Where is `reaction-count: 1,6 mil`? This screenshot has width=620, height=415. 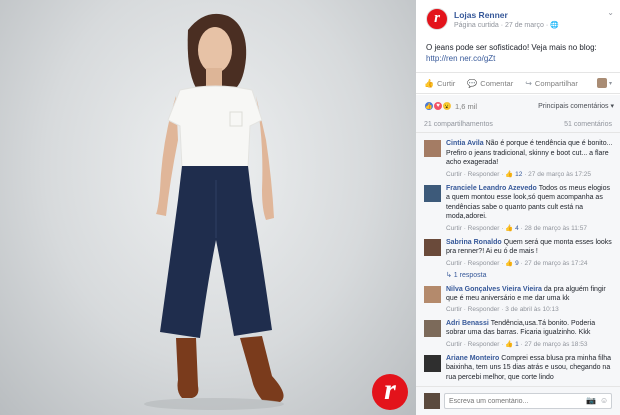
reaction-count: 1,6 mil is located at coordinates (466, 106).